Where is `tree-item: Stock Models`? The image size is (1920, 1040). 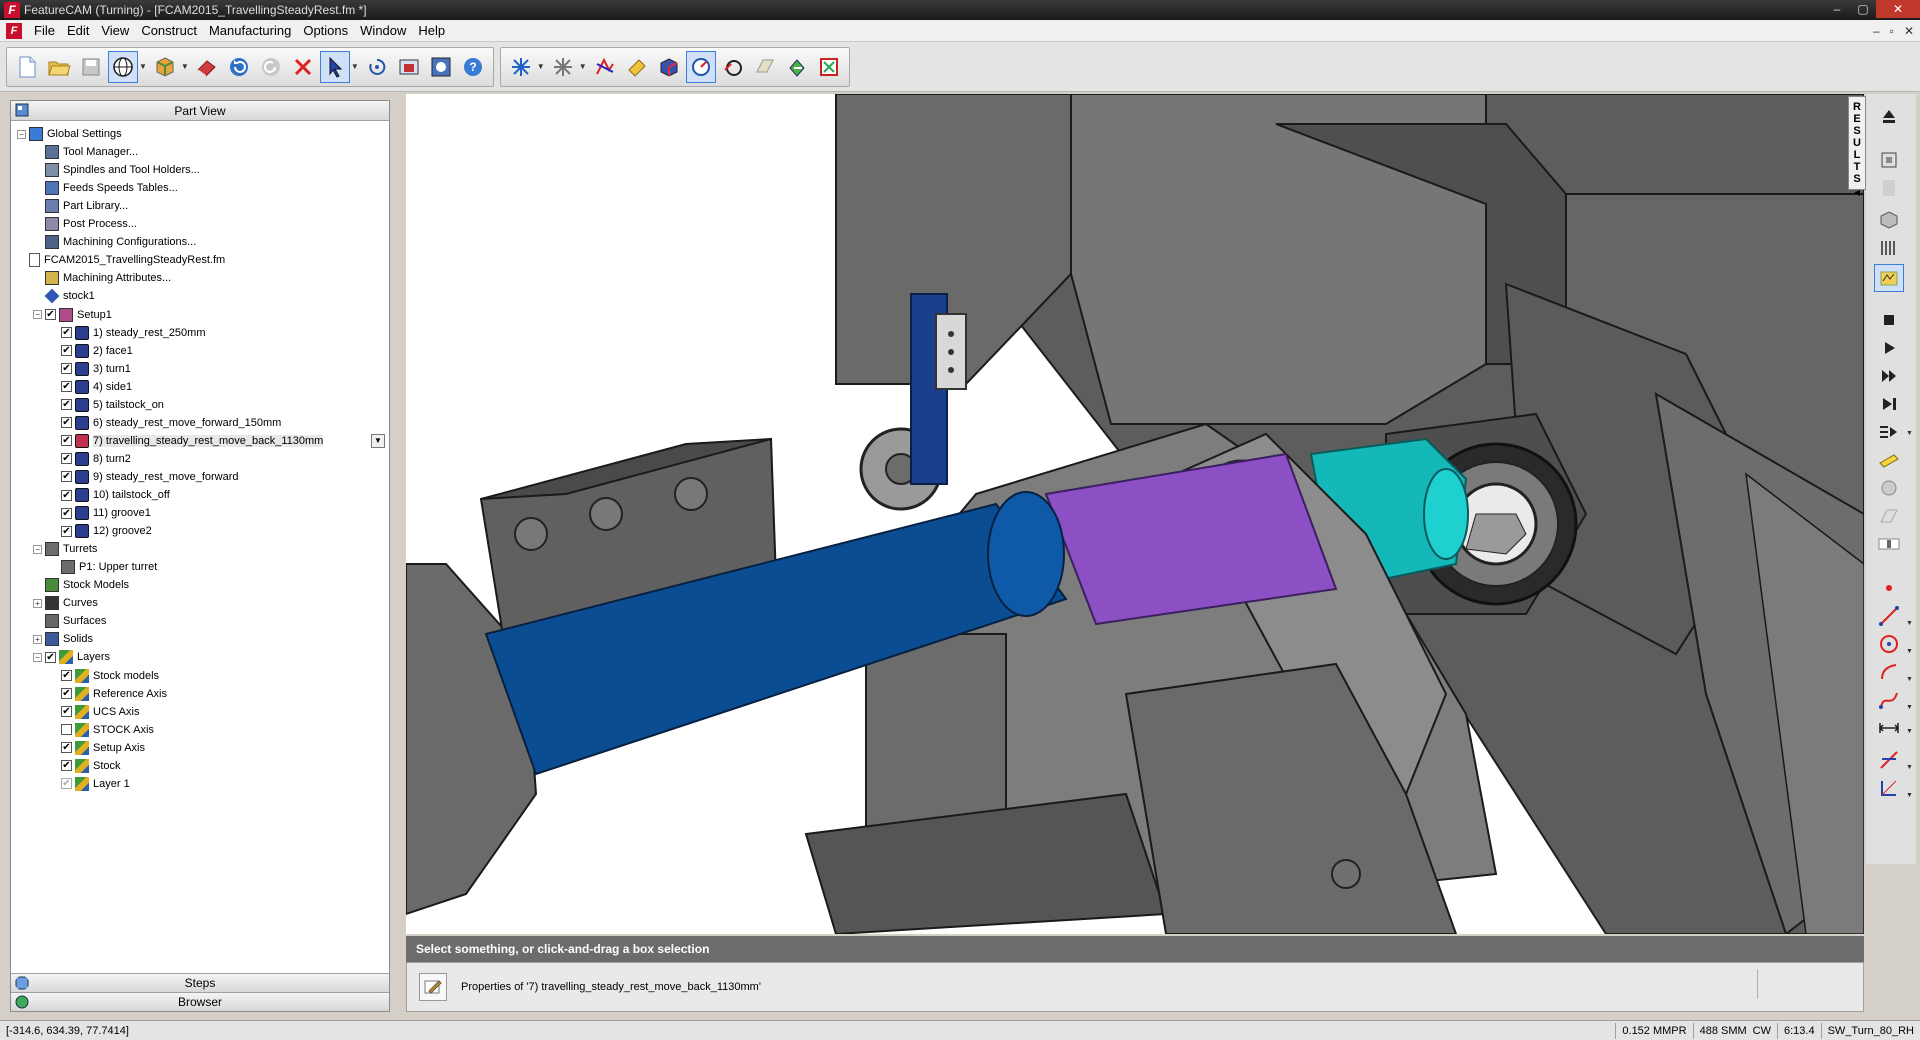 tree-item: Stock Models is located at coordinates (81, 585).